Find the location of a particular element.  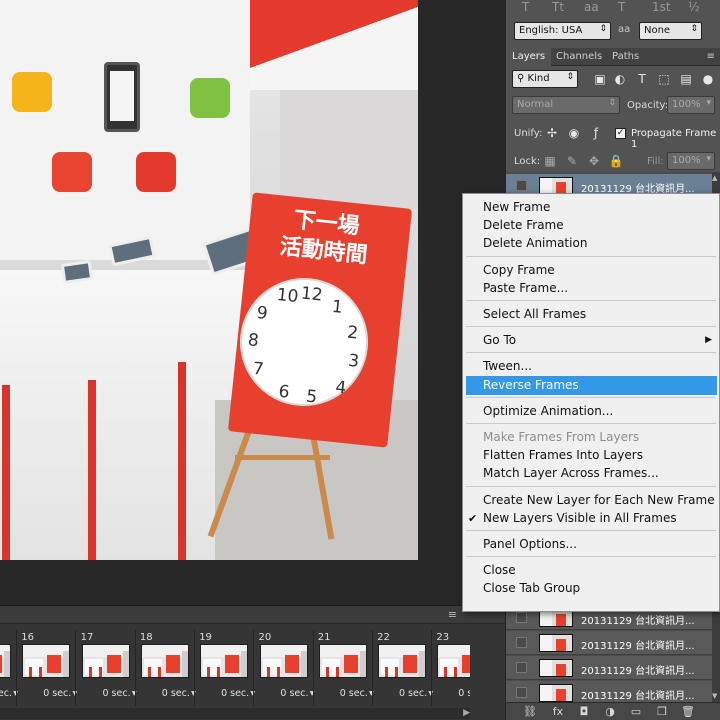

scroll-down-icon: ▼ is located at coordinates (714, 696).